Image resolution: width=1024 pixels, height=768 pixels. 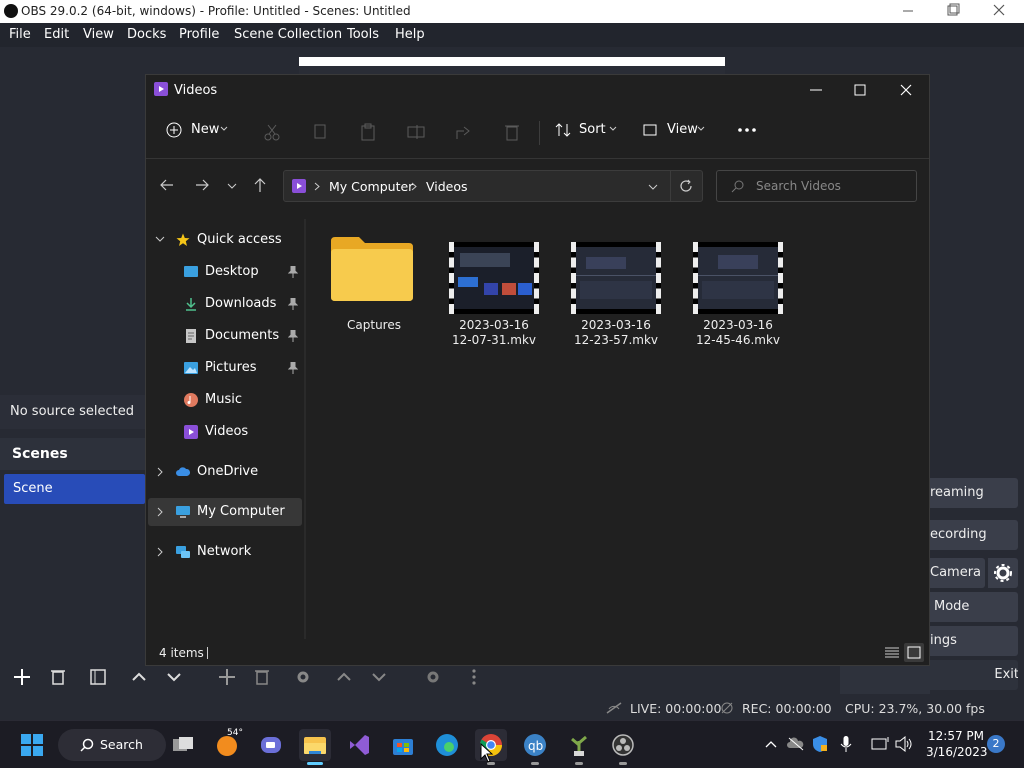 What do you see at coordinates (368, 132) in the screenshot?
I see `paste-icon` at bounding box center [368, 132].